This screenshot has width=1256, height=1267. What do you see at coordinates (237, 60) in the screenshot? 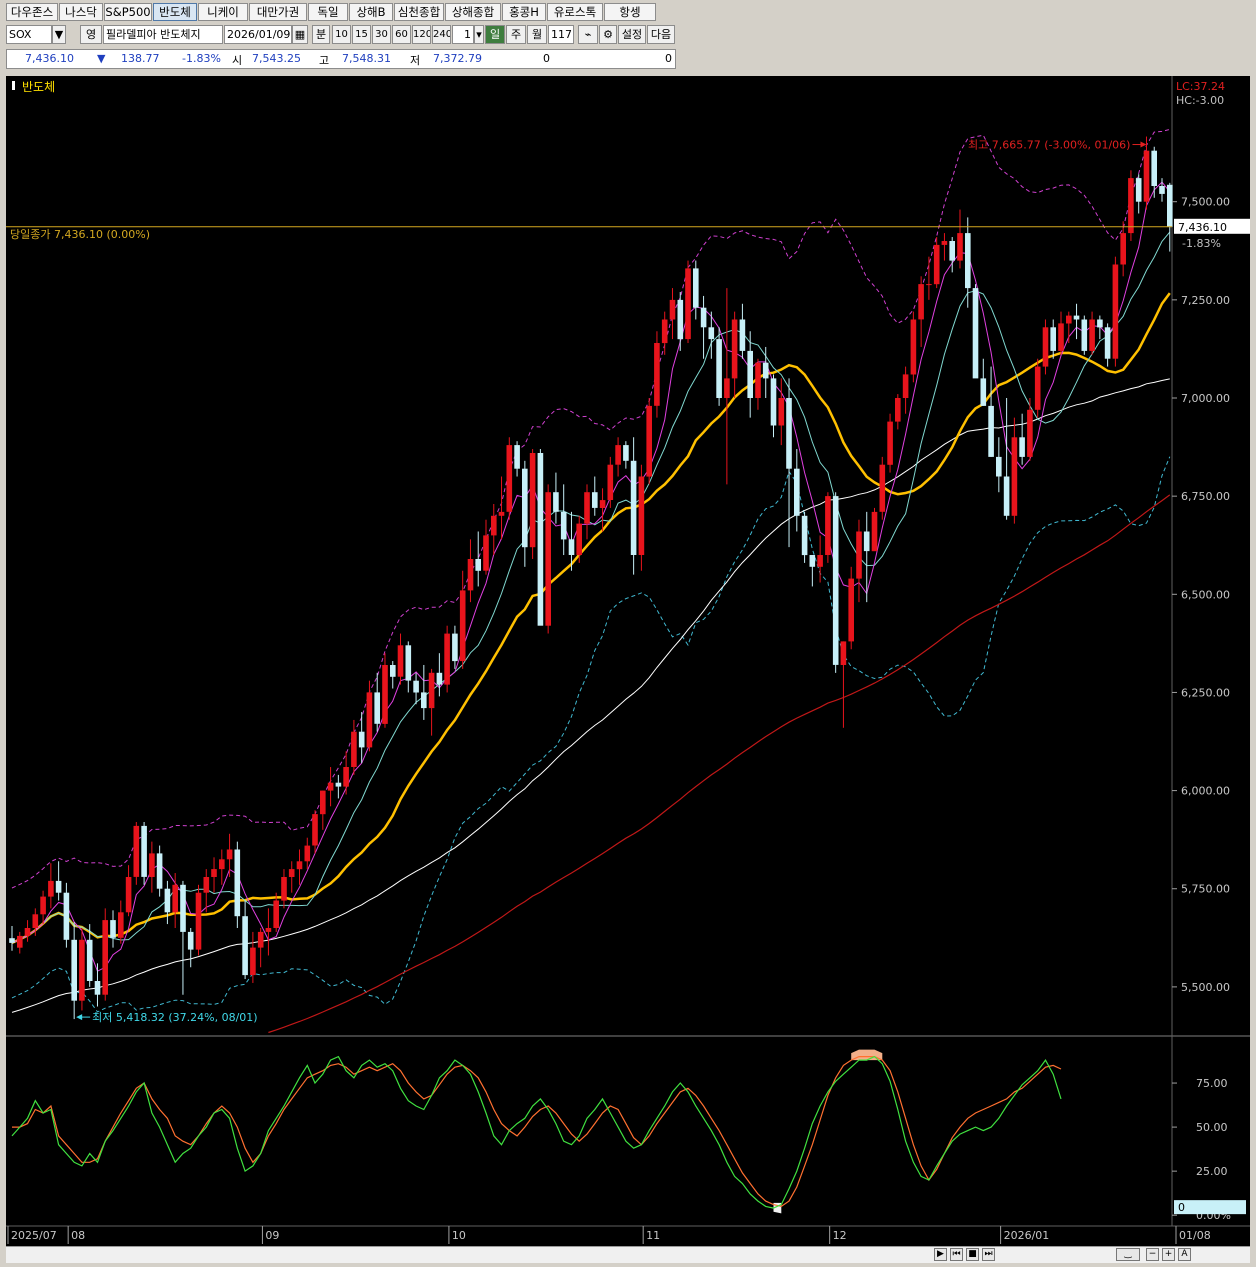
I see `open-label: 시` at bounding box center [237, 60].